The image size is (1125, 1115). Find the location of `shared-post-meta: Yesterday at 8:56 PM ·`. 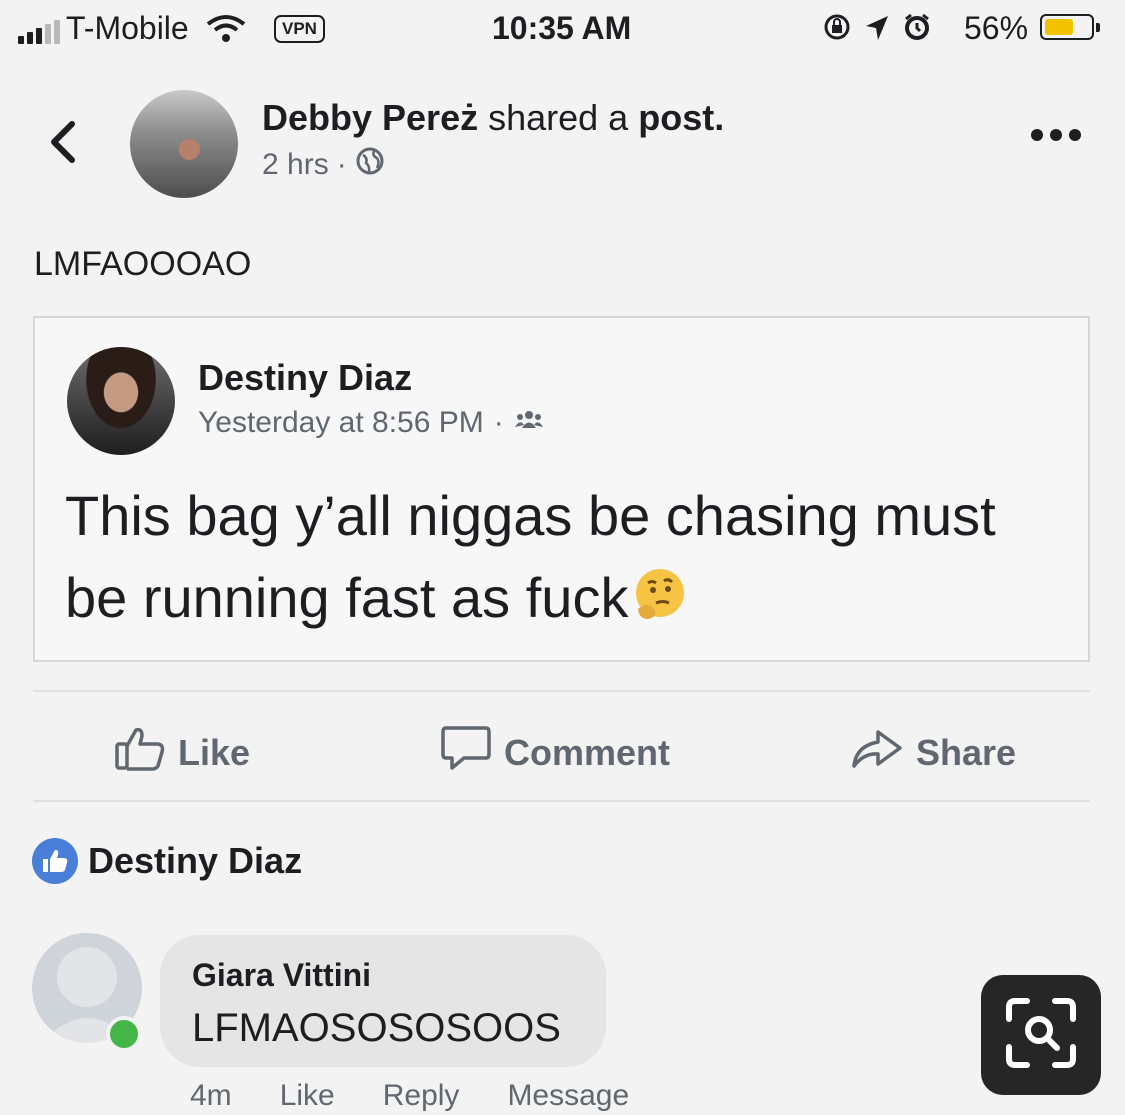

shared-post-meta: Yesterday at 8:56 PM · is located at coordinates (371, 423).